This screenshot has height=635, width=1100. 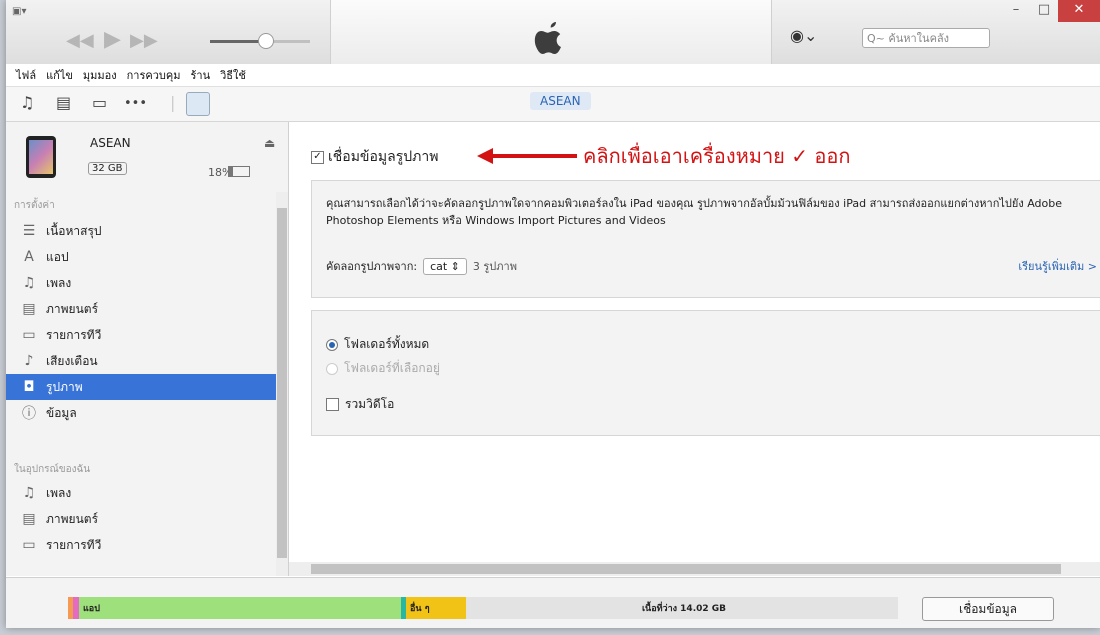 I want to click on volume-knob, so click(x=266, y=41).